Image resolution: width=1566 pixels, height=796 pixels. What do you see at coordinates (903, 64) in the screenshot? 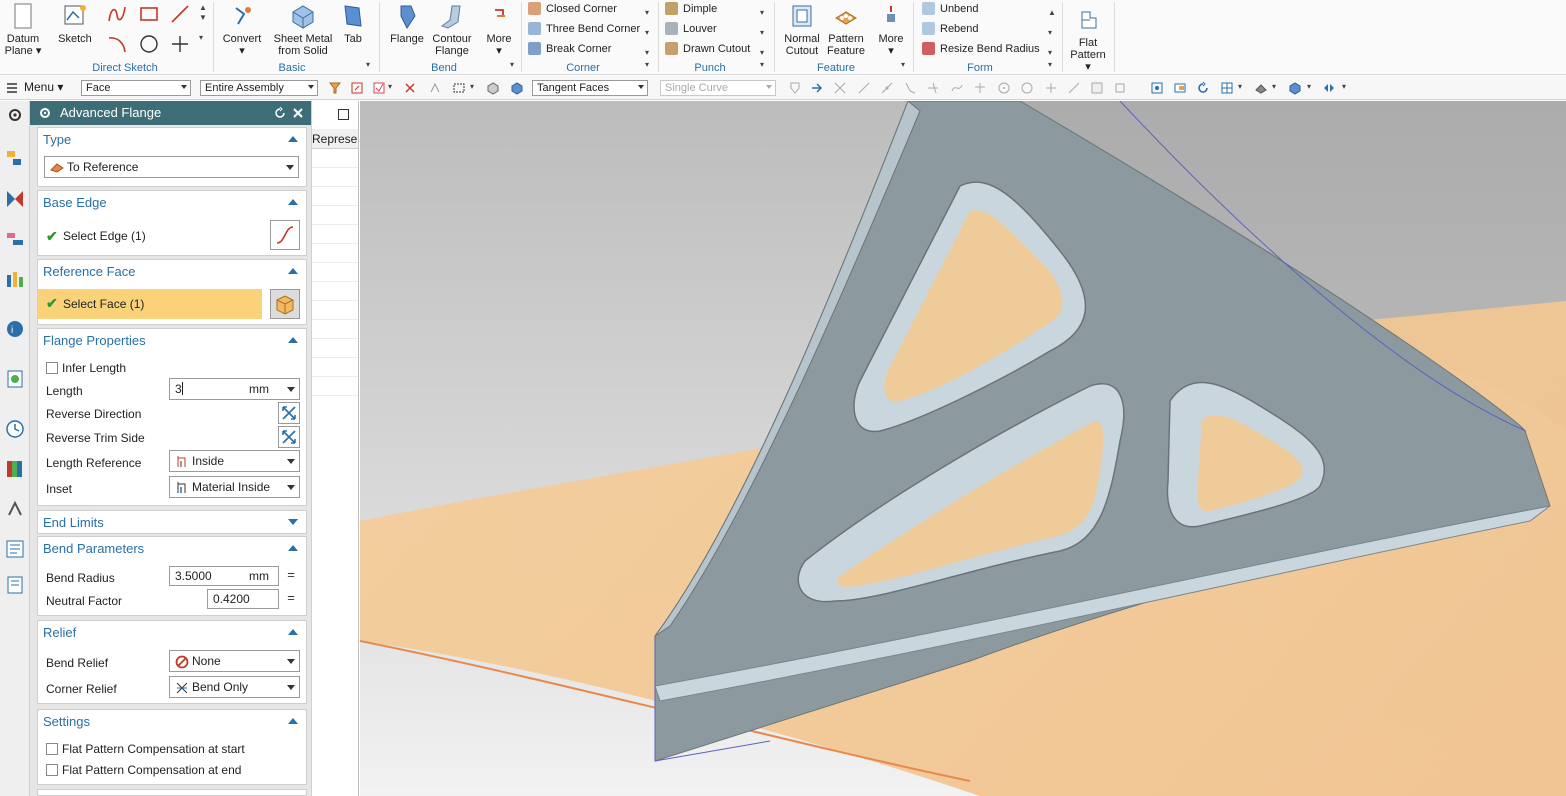
I see `feature-group-more-icon: ▾` at bounding box center [903, 64].